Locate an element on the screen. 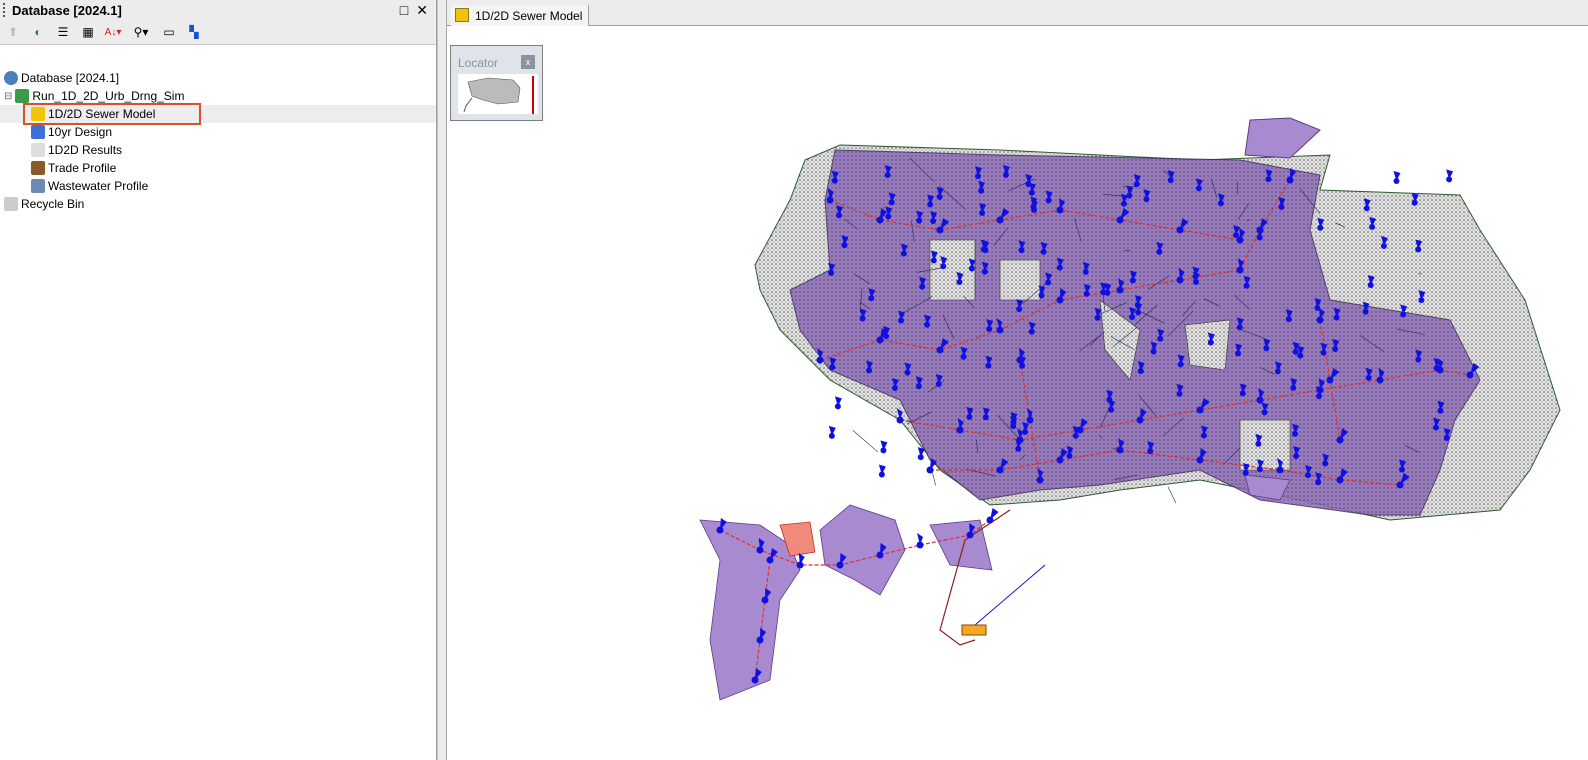  results-icon is located at coordinates (38, 150).